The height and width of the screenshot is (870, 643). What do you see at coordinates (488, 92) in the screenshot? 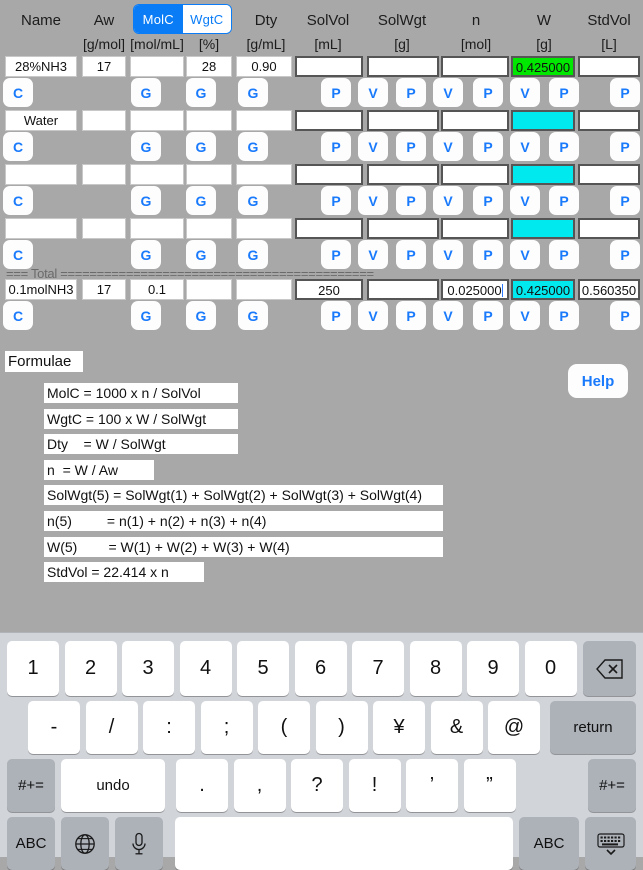
I see `btn-n_p-0: P` at bounding box center [488, 92].